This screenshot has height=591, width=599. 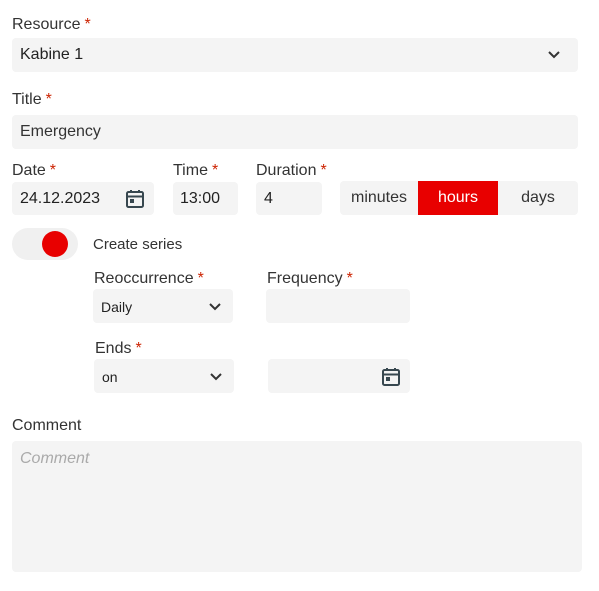 I want to click on frequency-label-text: Frequency, so click(x=305, y=278).